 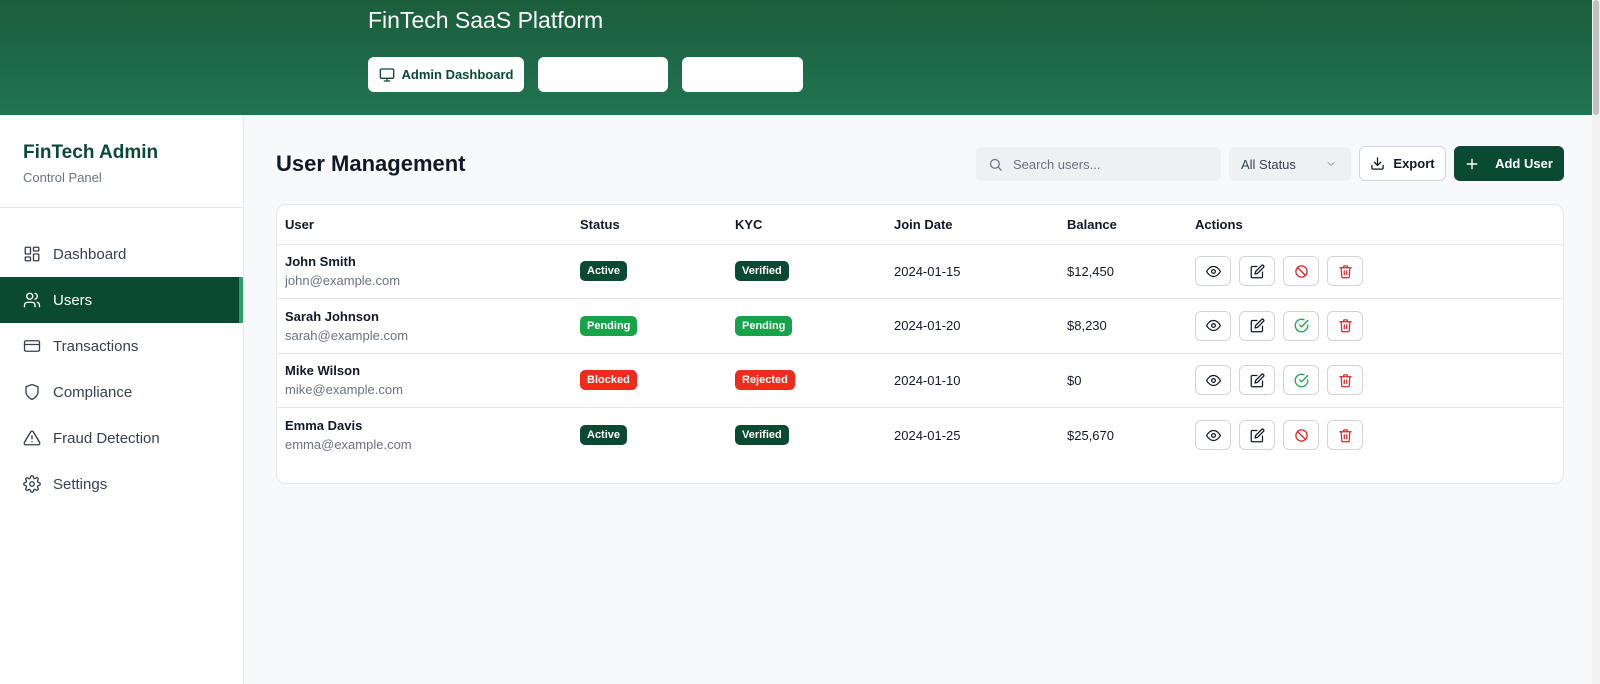 I want to click on tab-admin-dashboard-label: Admin Dashboard, so click(x=457, y=74).